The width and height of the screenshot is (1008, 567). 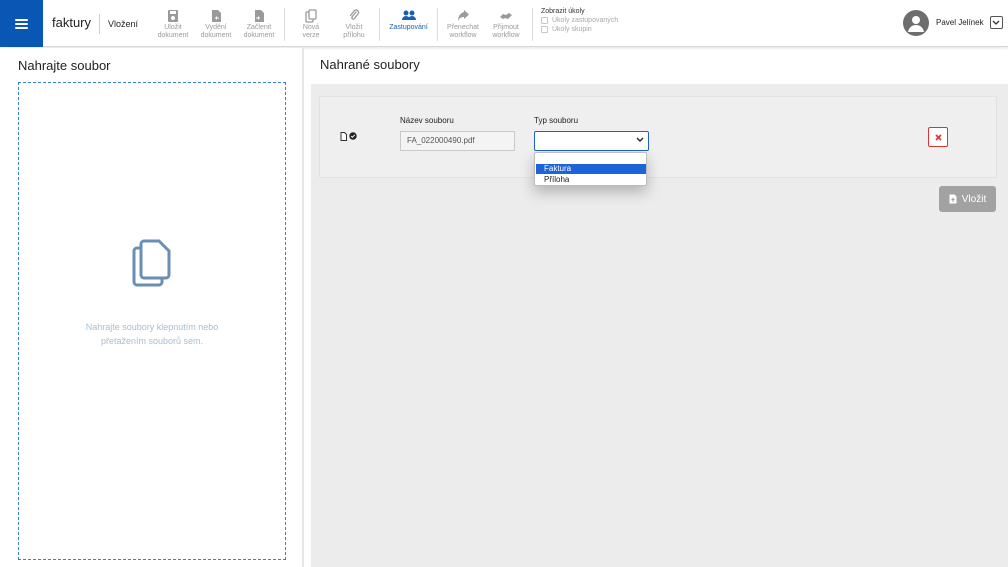 I want to click on section-title: Vložení, so click(x=123, y=24).